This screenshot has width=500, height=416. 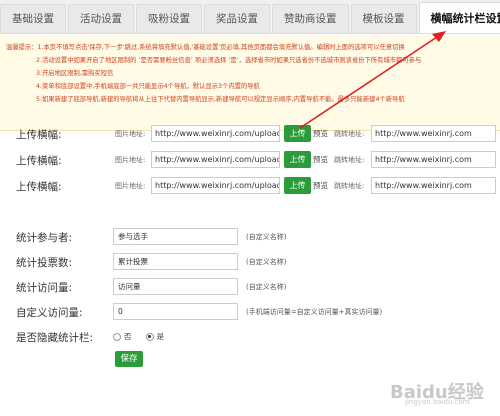 I want to click on hide-stats-radio-group: 否 是, so click(x=145, y=336).